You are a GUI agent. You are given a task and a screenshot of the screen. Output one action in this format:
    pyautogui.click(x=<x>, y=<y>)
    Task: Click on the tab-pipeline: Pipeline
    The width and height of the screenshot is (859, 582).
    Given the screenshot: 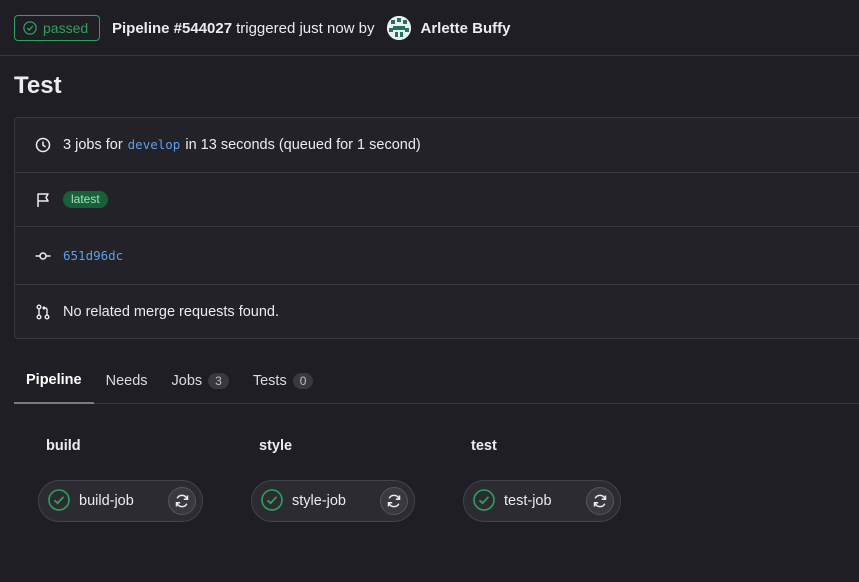 What is the action you would take?
    pyautogui.click(x=54, y=381)
    